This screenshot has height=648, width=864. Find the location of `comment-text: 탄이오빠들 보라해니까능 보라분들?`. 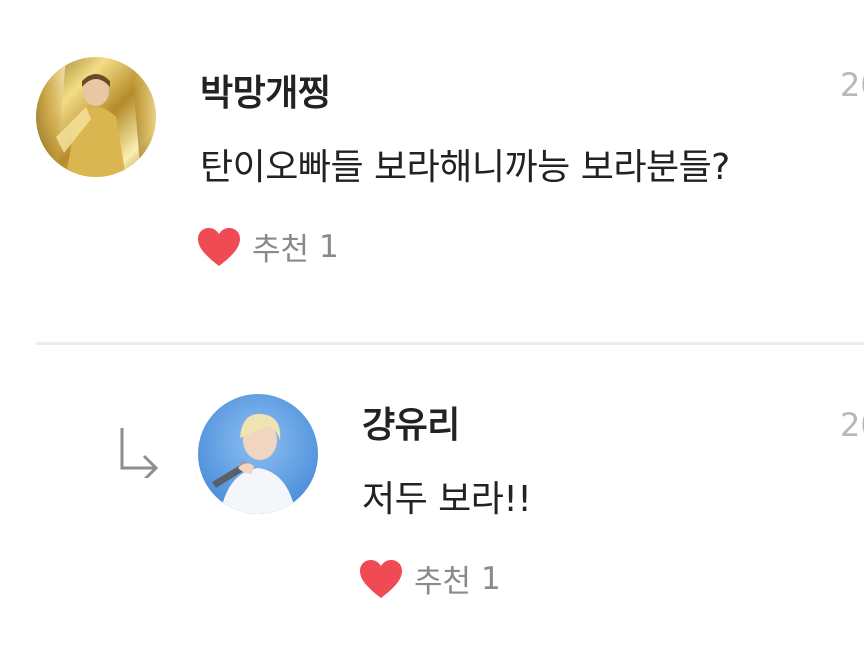

comment-text: 탄이오빠들 보라해니까능 보라분들? is located at coordinates (465, 167).